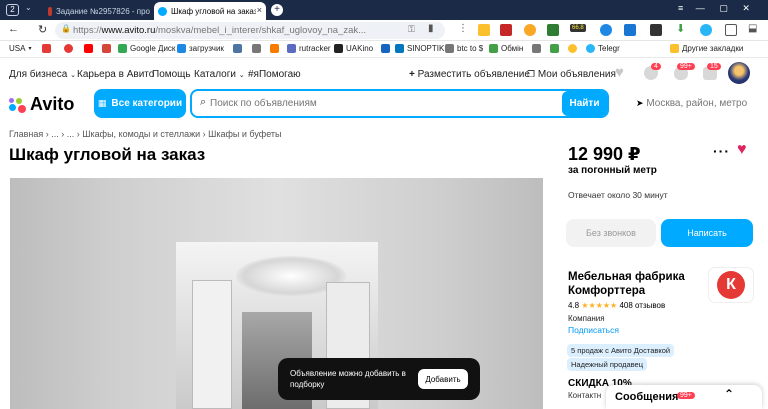  I want to click on write-message-button: Написать, so click(707, 233).